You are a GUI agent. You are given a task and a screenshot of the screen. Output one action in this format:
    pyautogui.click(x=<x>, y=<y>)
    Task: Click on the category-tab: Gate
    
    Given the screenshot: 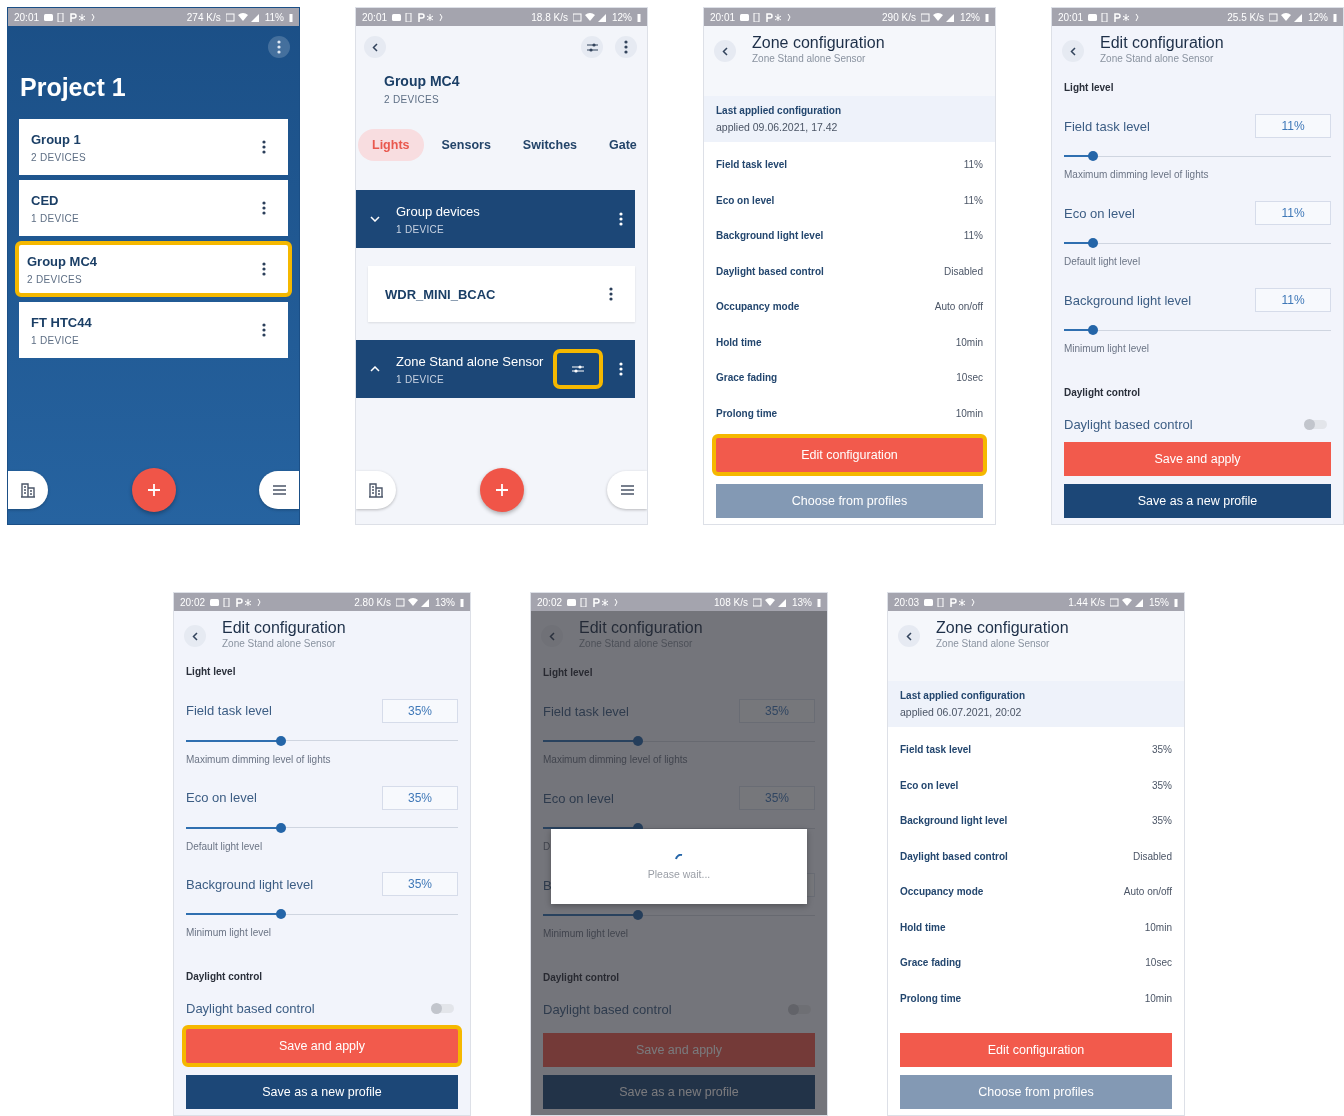 What is the action you would take?
    pyautogui.click(x=621, y=145)
    